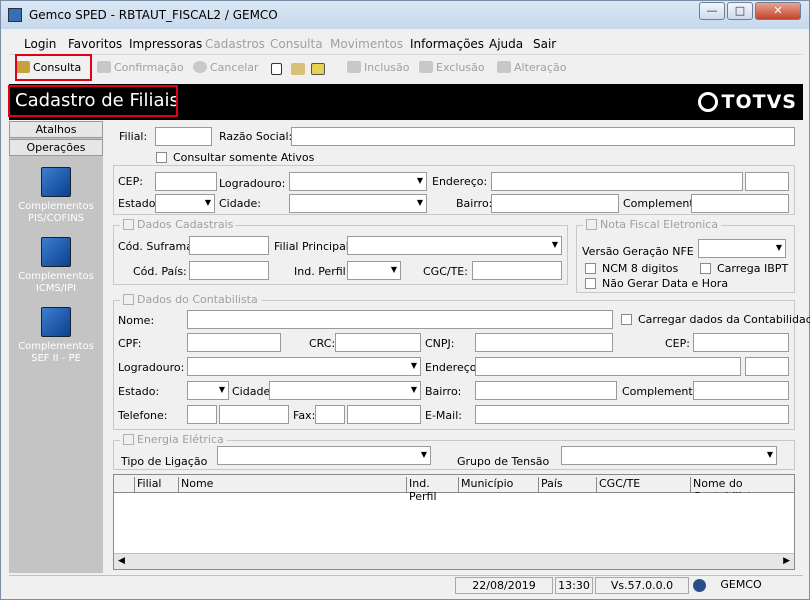 Image resolution: width=810 pixels, height=600 pixels. I want to click on book-icon, so click(56, 182).